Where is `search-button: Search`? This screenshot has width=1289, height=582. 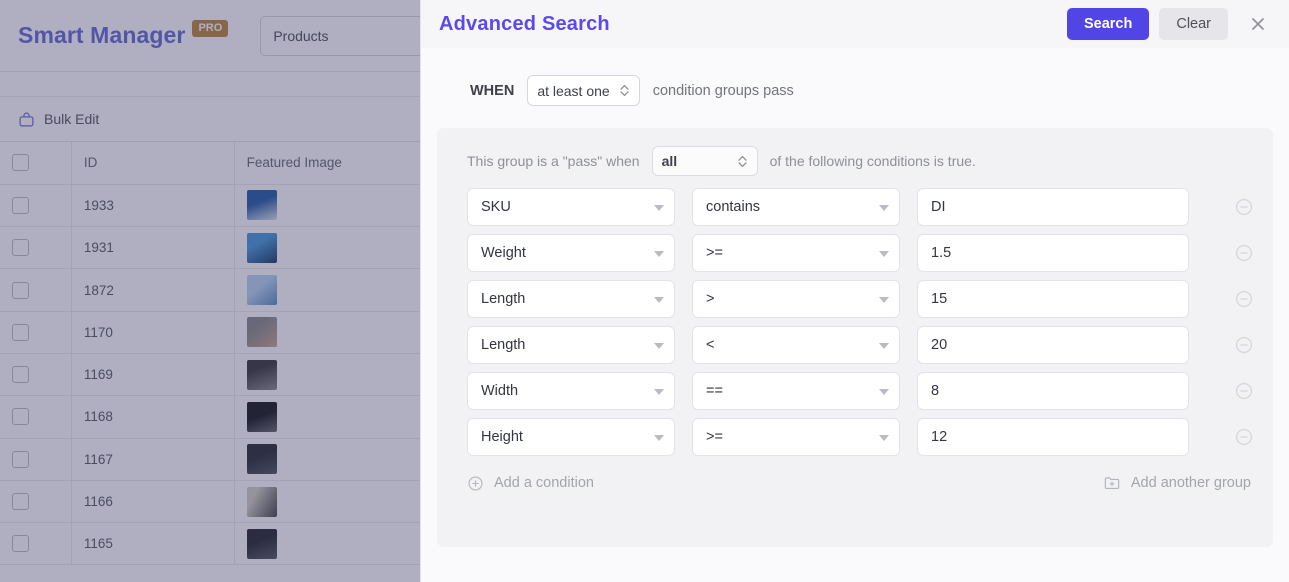
search-button: Search is located at coordinates (1108, 24).